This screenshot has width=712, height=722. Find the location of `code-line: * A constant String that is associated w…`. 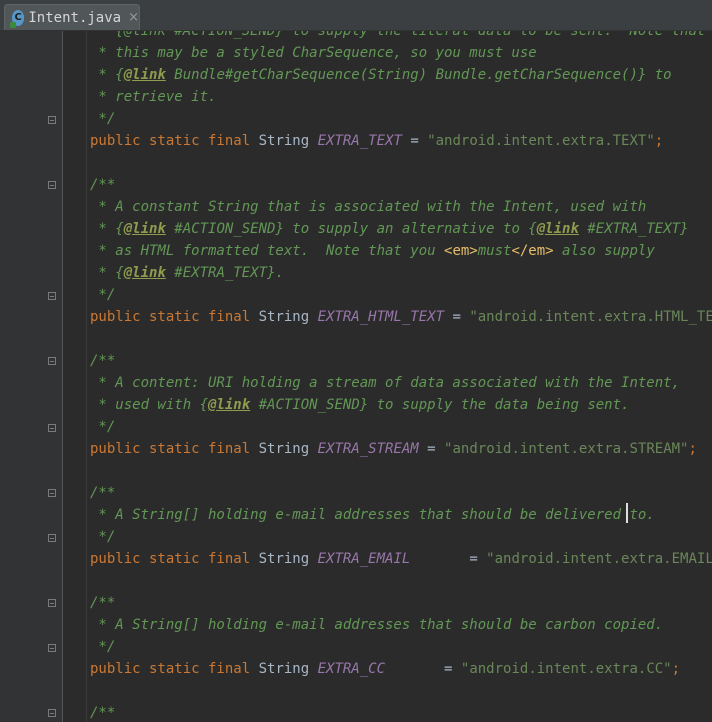

code-line: * A constant String that is associated w… is located at coordinates (368, 207).